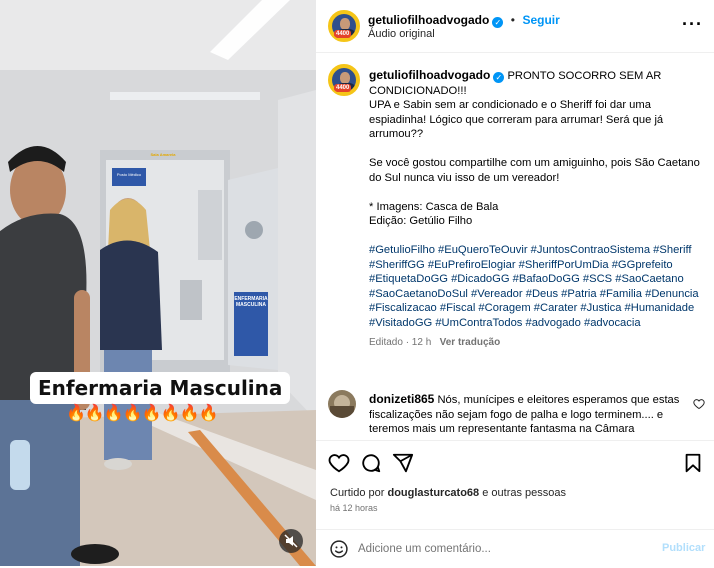  I want to click on avatar-badge: 4400, so click(343, 34).